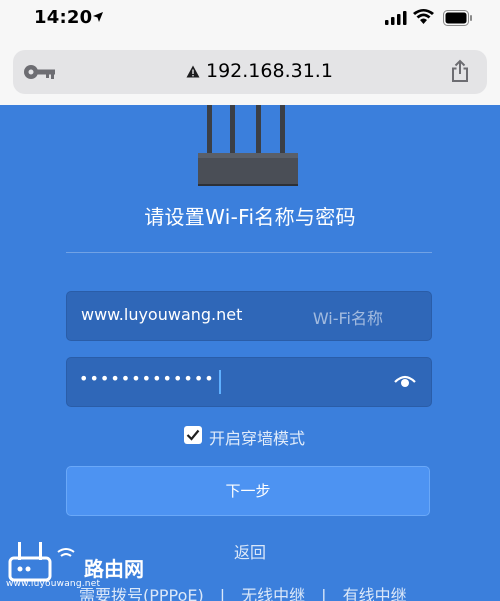 The image size is (500, 601). What do you see at coordinates (249, 382) in the screenshot?
I see `wifi-password-field: •••••••••••••` at bounding box center [249, 382].